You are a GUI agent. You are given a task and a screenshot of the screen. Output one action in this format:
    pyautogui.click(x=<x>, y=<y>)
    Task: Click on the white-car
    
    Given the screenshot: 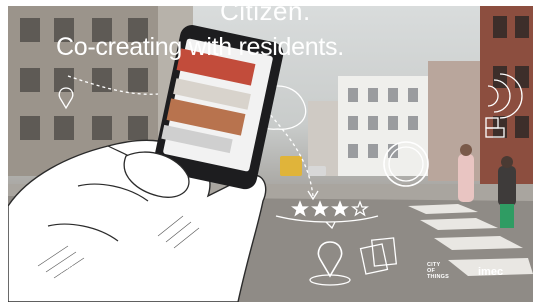 What is the action you would take?
    pyautogui.click(x=317, y=171)
    